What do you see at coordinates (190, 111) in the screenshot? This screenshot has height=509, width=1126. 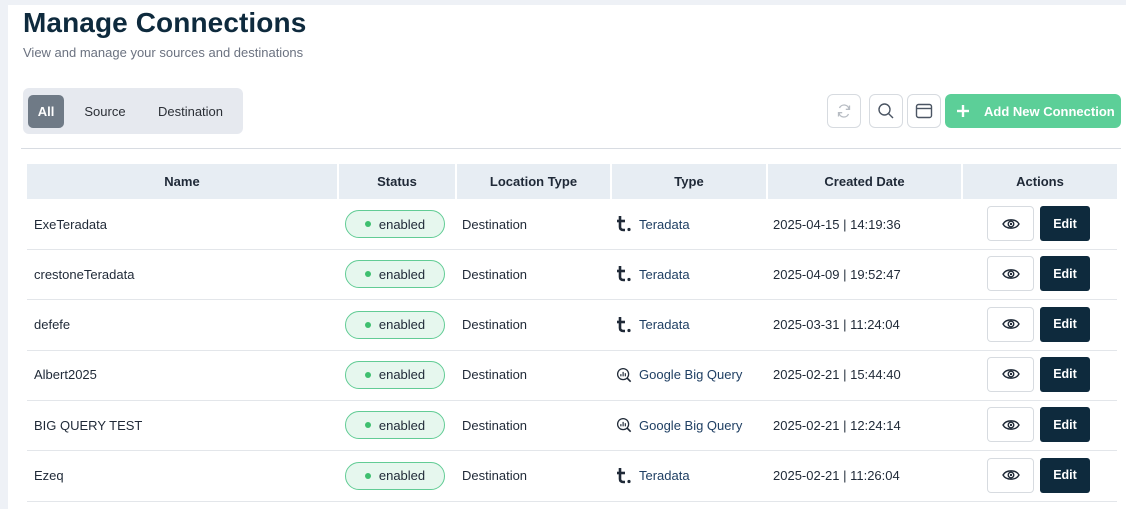 I see `filter-destination-button: Destination` at bounding box center [190, 111].